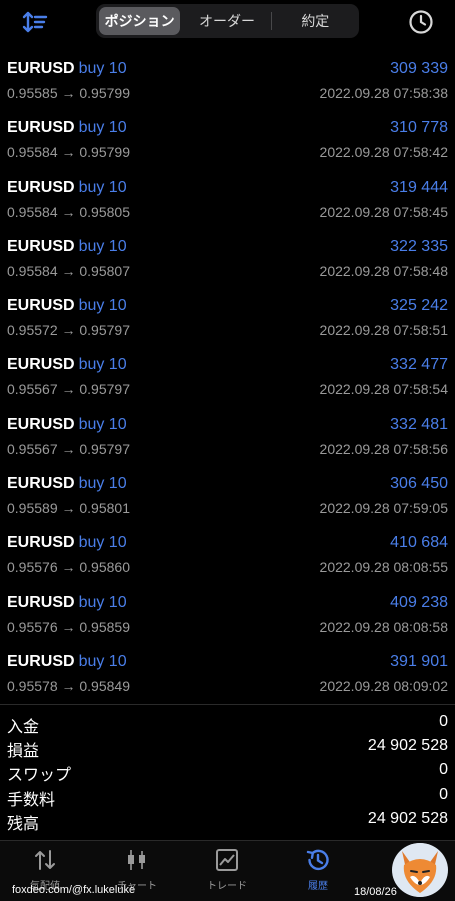 The width and height of the screenshot is (455, 901). I want to click on summary-row: 入金 0, so click(227, 723).